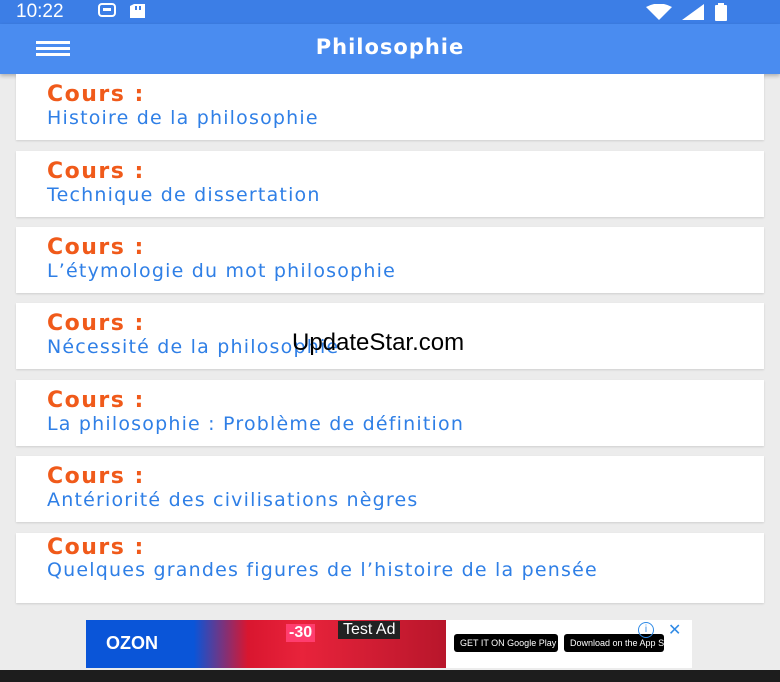  I want to click on sd-card-icon, so click(137, 11).